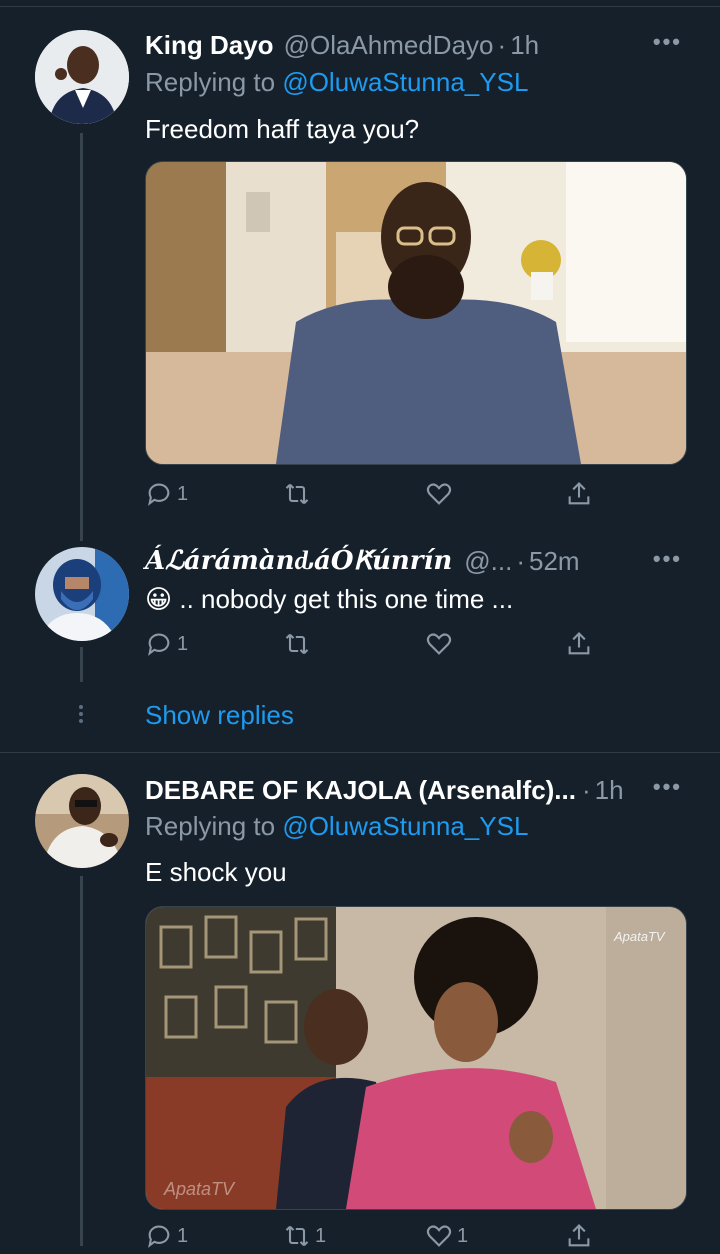 This screenshot has width=720, height=1254. Describe the element at coordinates (321, 1235) in the screenshot. I see `retweet-count: 1` at that location.